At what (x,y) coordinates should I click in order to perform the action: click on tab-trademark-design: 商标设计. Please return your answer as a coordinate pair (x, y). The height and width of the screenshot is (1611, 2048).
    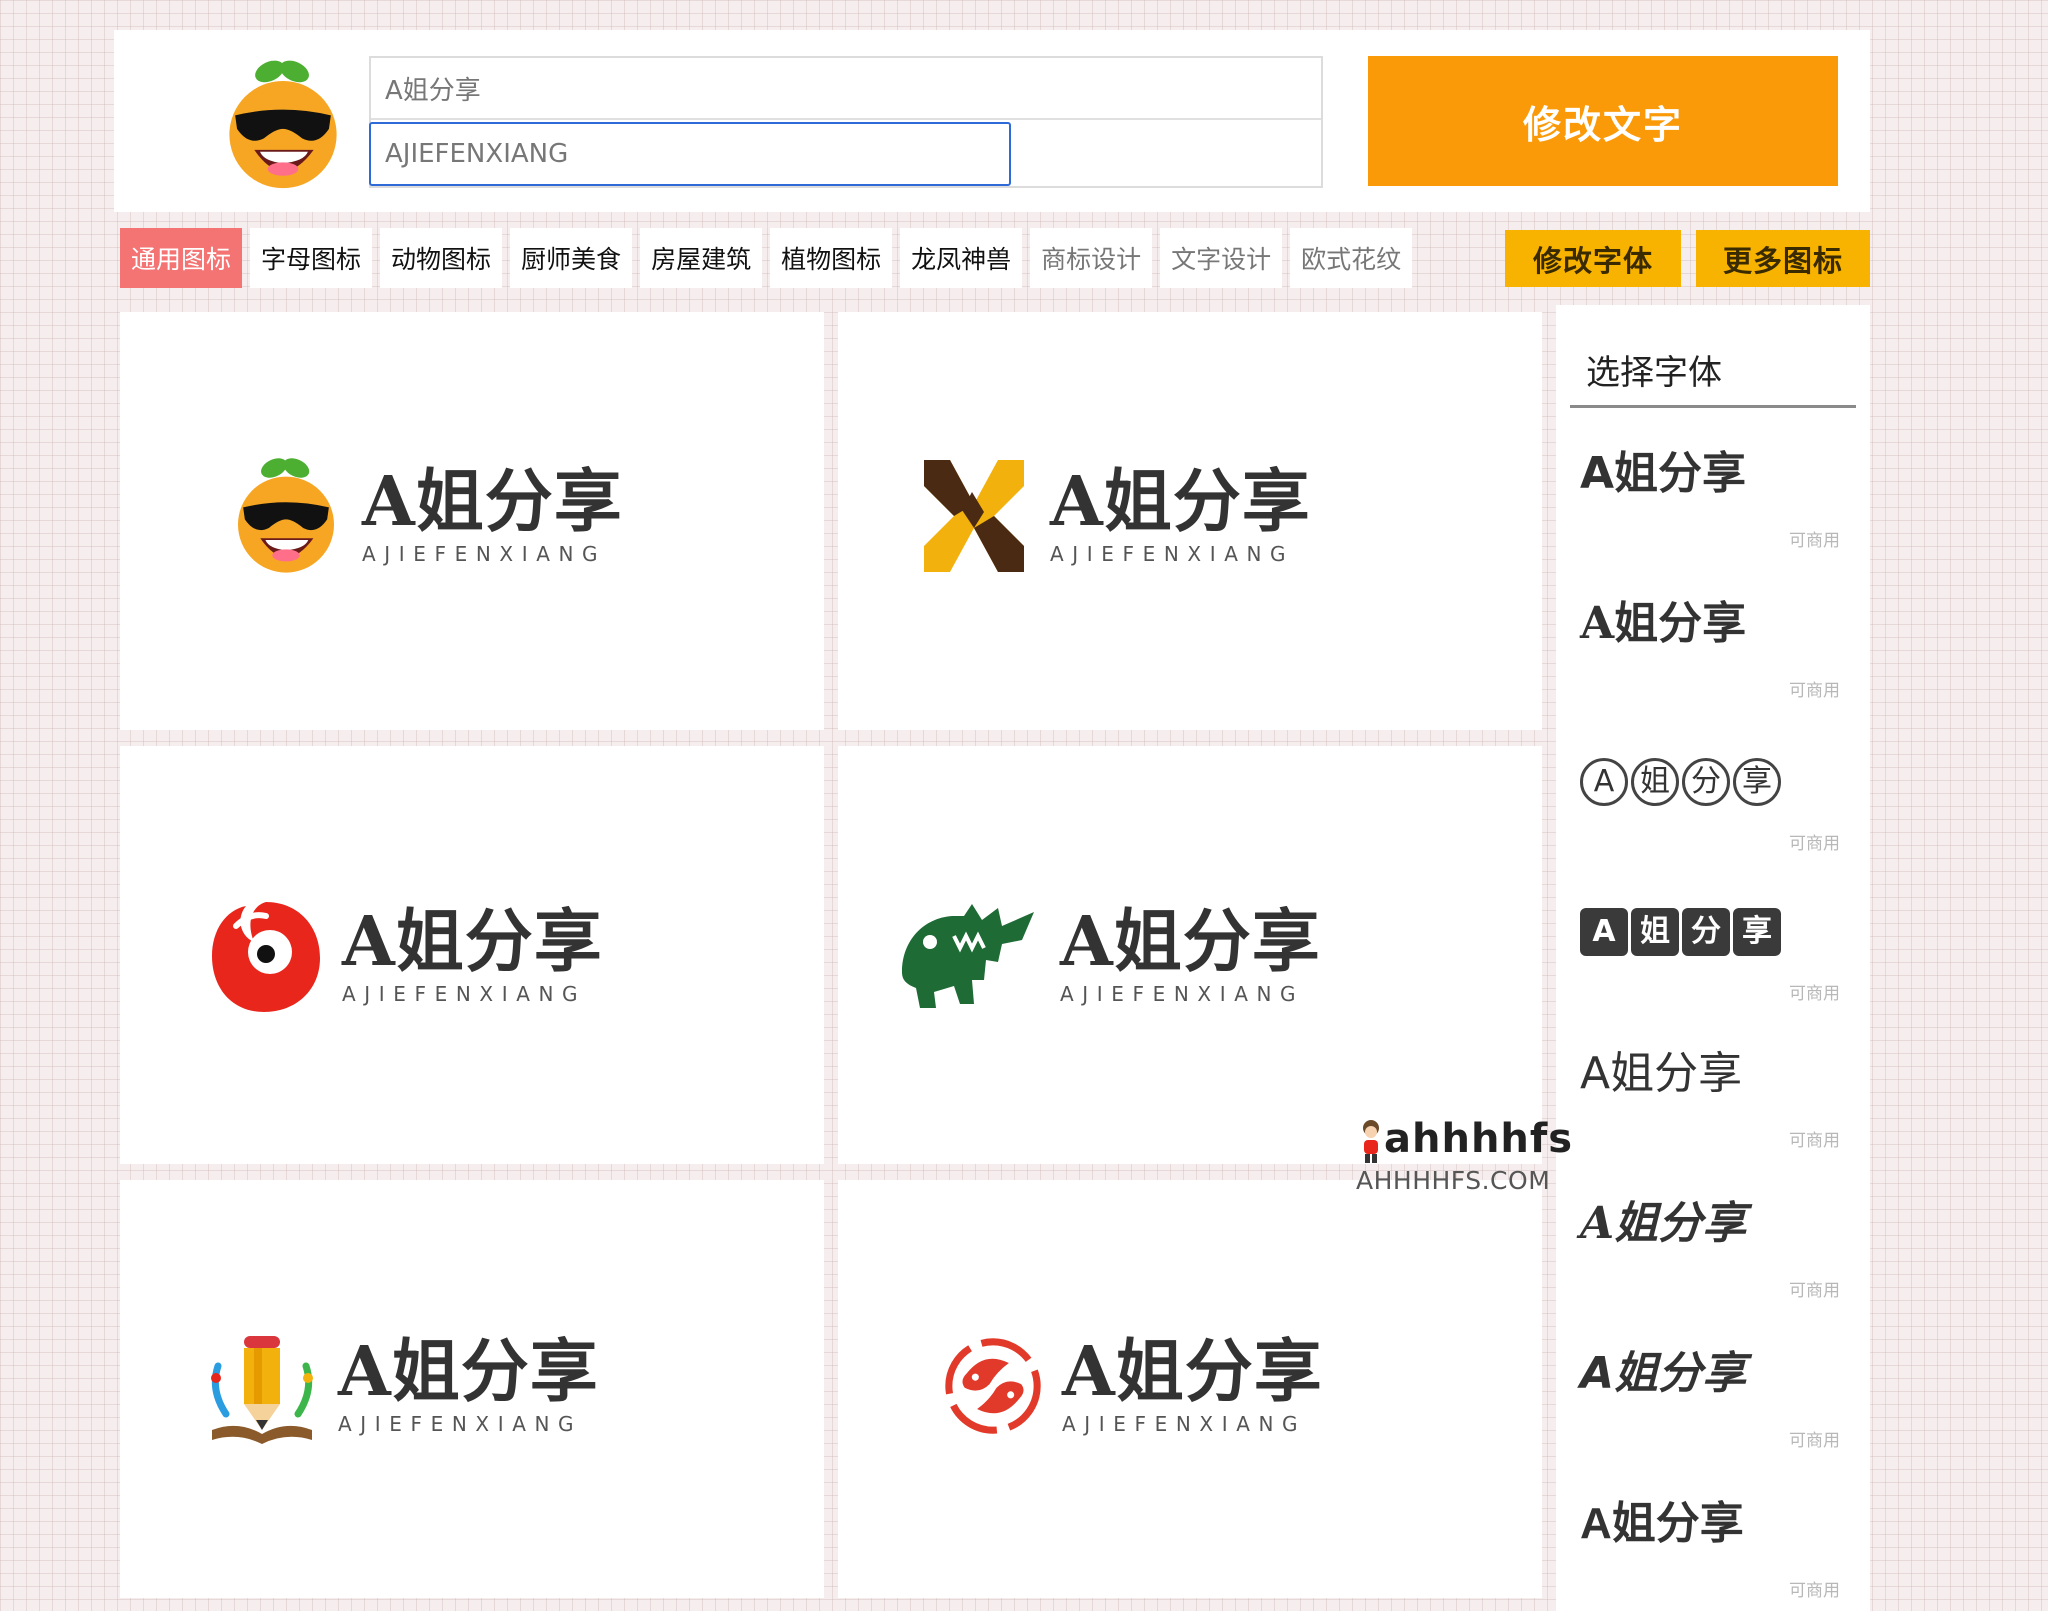
    Looking at the image, I should click on (1091, 258).